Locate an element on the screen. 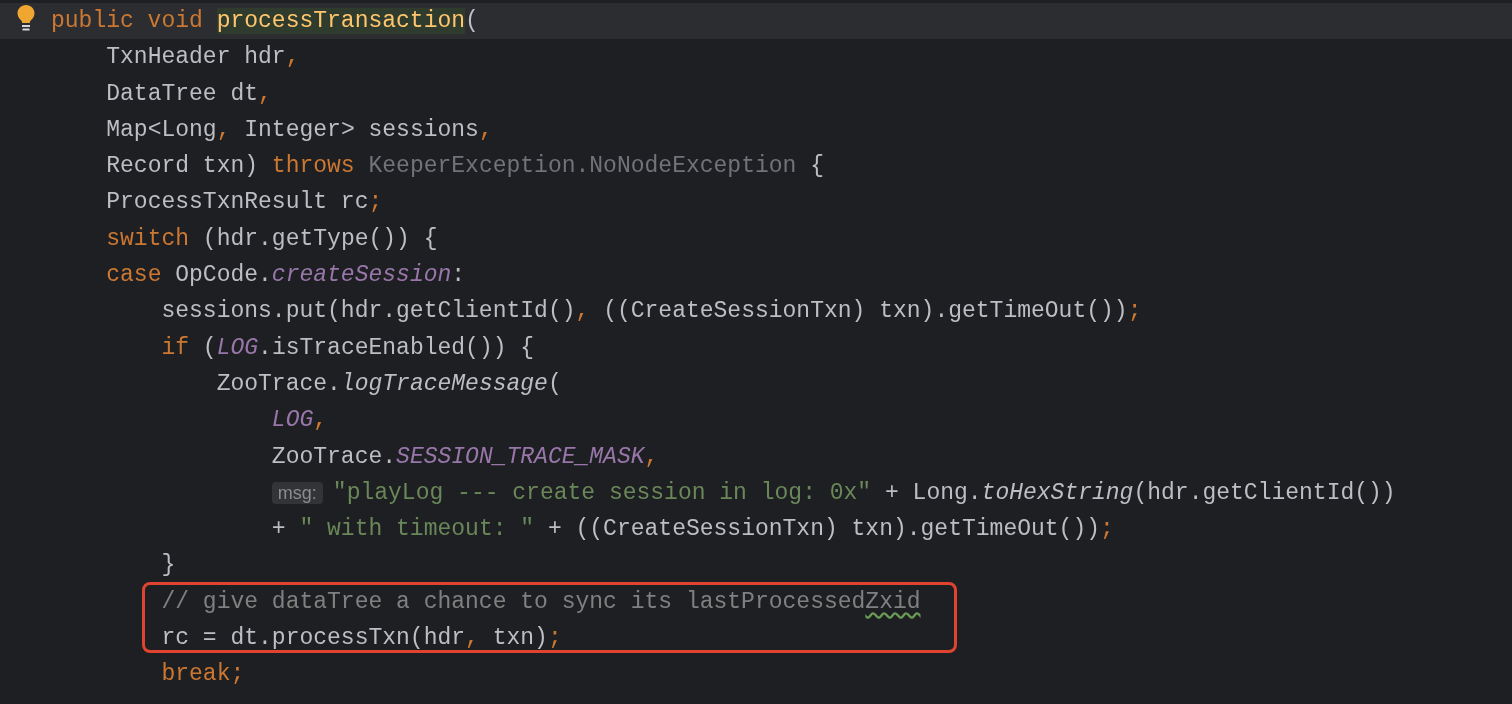 This screenshot has height=704, width=1512. code-line: sessions.put(hdr.getClientId(), ((CreateSessionTxn) txn).getTimeOut()); is located at coordinates (651, 312).